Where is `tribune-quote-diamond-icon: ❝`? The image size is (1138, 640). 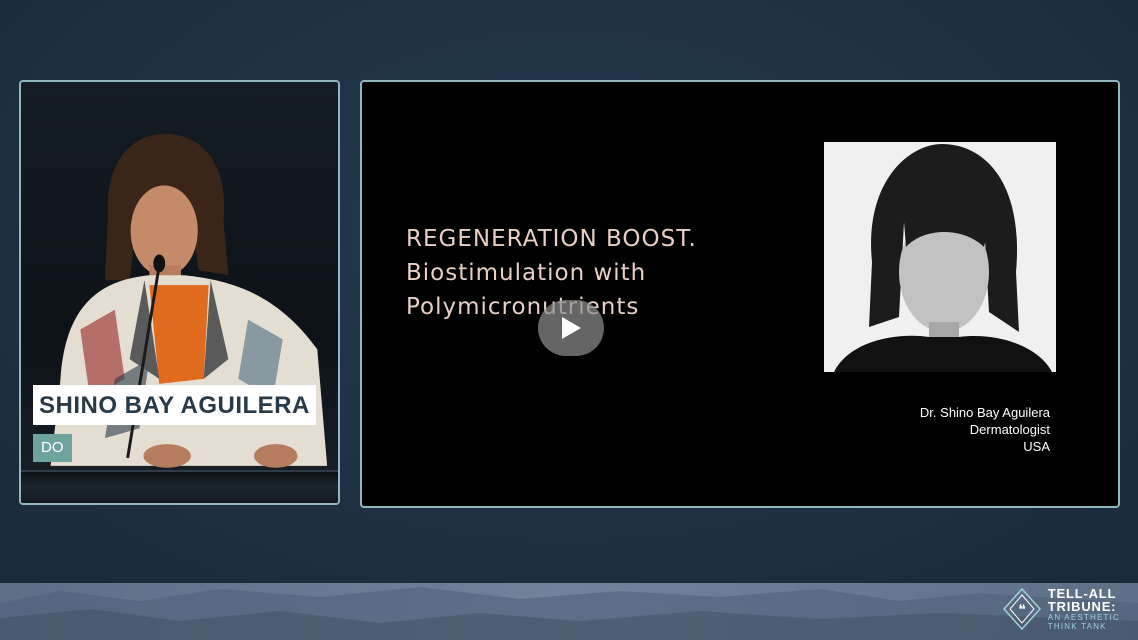
tribune-quote-diamond-icon: ❝ is located at coordinates (1021, 609).